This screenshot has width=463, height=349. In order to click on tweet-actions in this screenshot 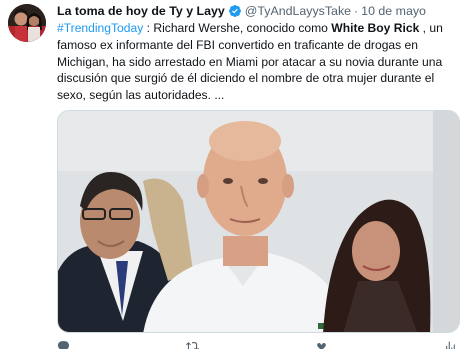, I will do `click(257, 344)`.